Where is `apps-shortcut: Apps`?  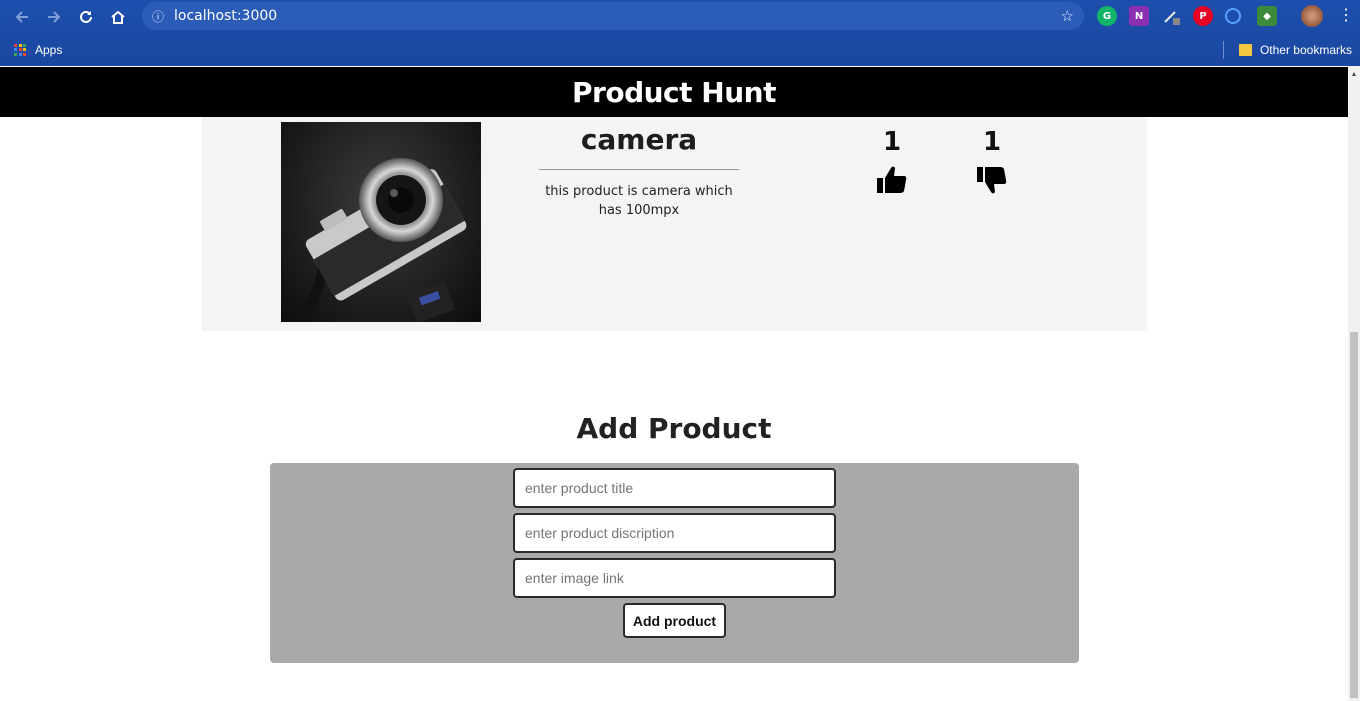
apps-shortcut: Apps is located at coordinates (38, 50).